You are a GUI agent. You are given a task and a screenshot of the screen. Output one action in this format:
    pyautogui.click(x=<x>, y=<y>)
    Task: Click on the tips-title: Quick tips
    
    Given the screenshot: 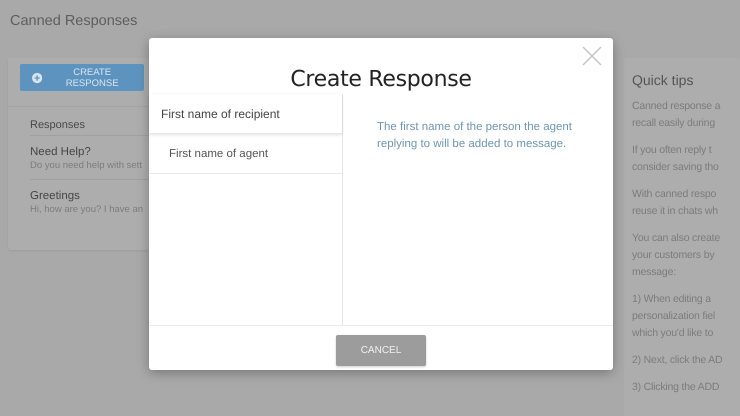 What is the action you would take?
    pyautogui.click(x=663, y=80)
    